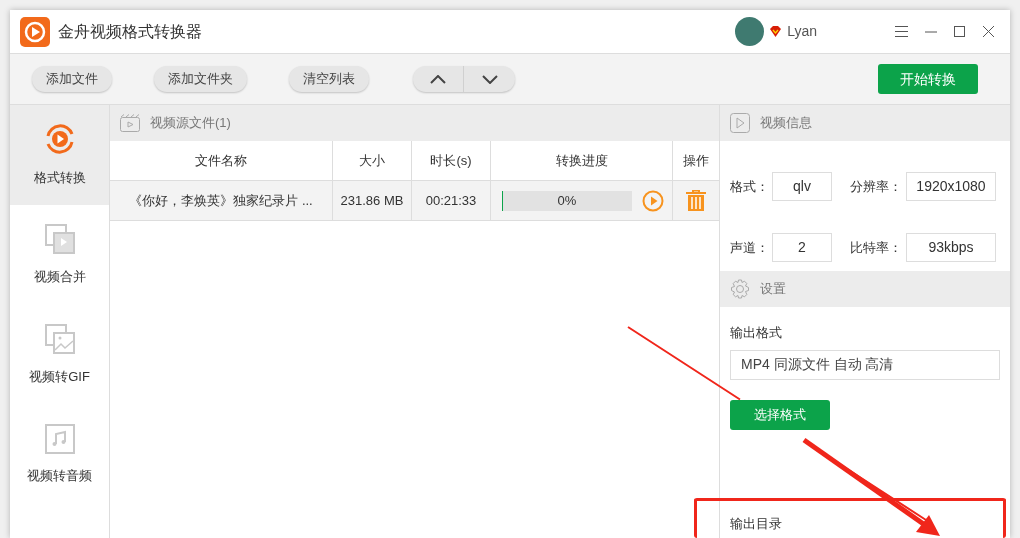 The width and height of the screenshot is (1020, 538). Describe the element at coordinates (200, 79) in the screenshot. I see `toolbar-button: 添加文件夹` at that location.